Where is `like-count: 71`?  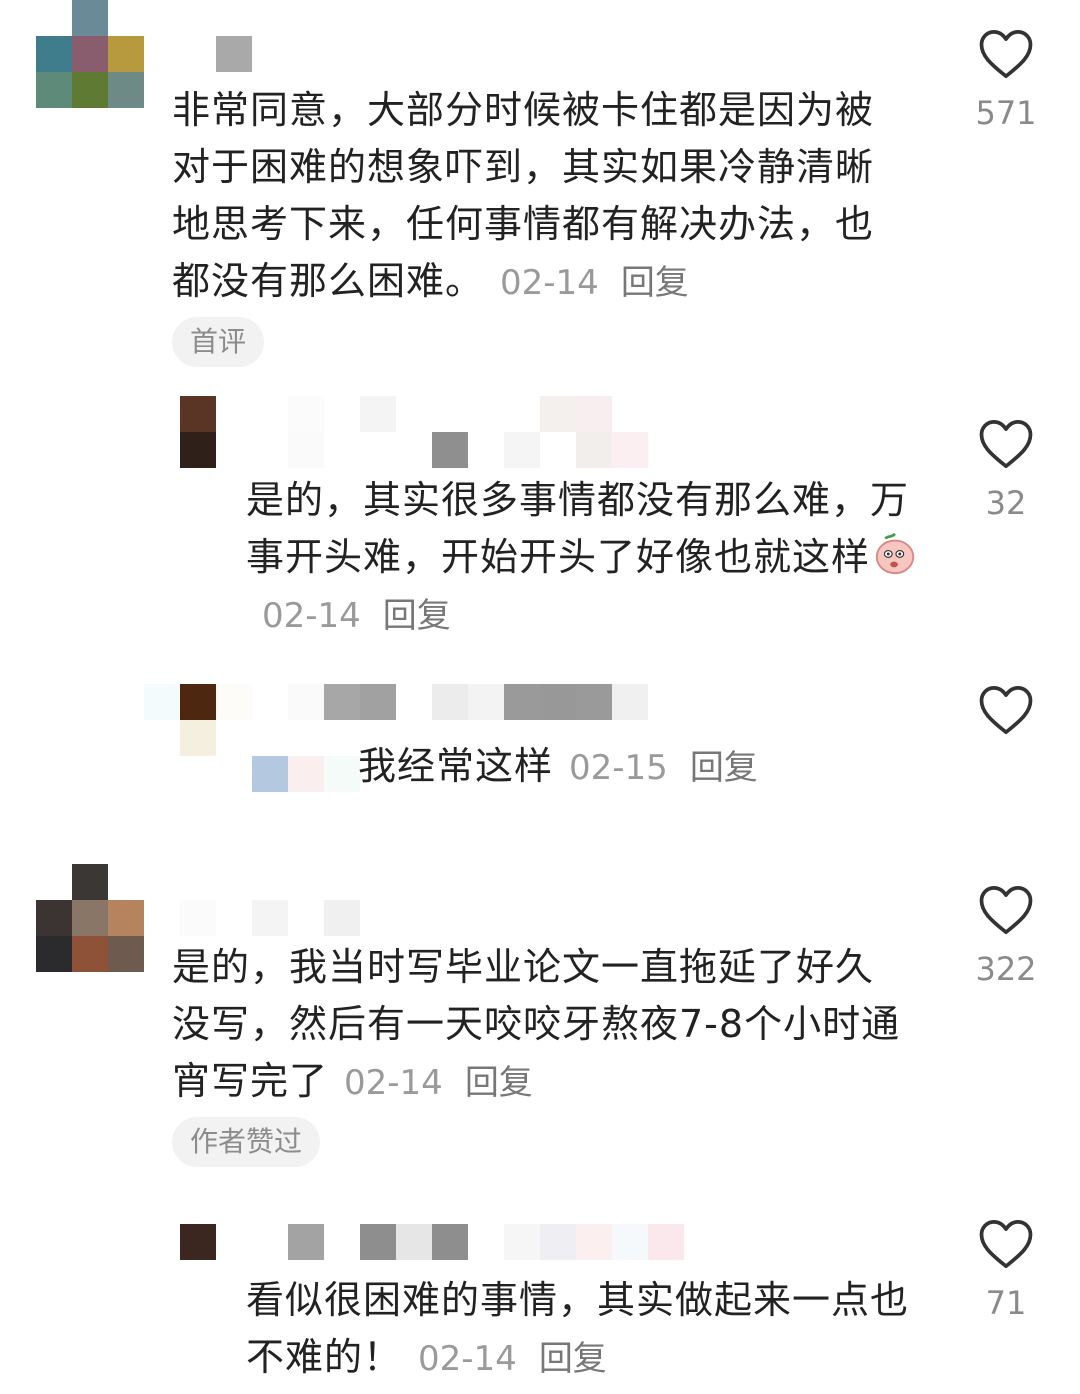 like-count: 71 is located at coordinates (1006, 1303).